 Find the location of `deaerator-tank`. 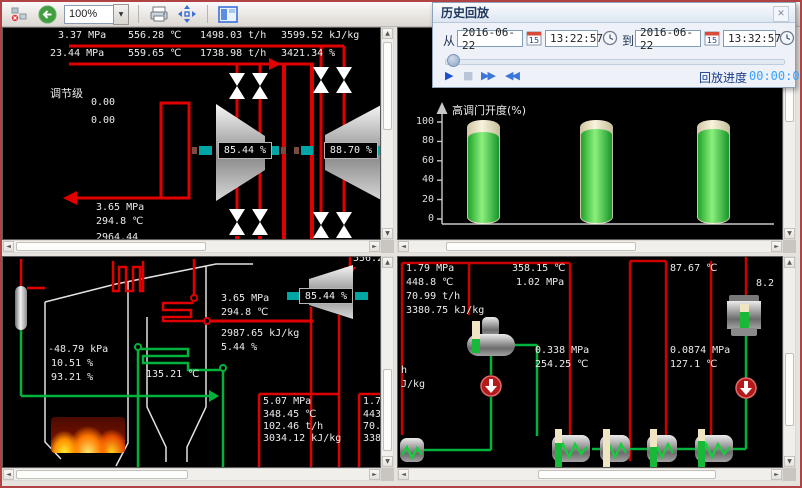

deaerator-tank is located at coordinates (491, 336).